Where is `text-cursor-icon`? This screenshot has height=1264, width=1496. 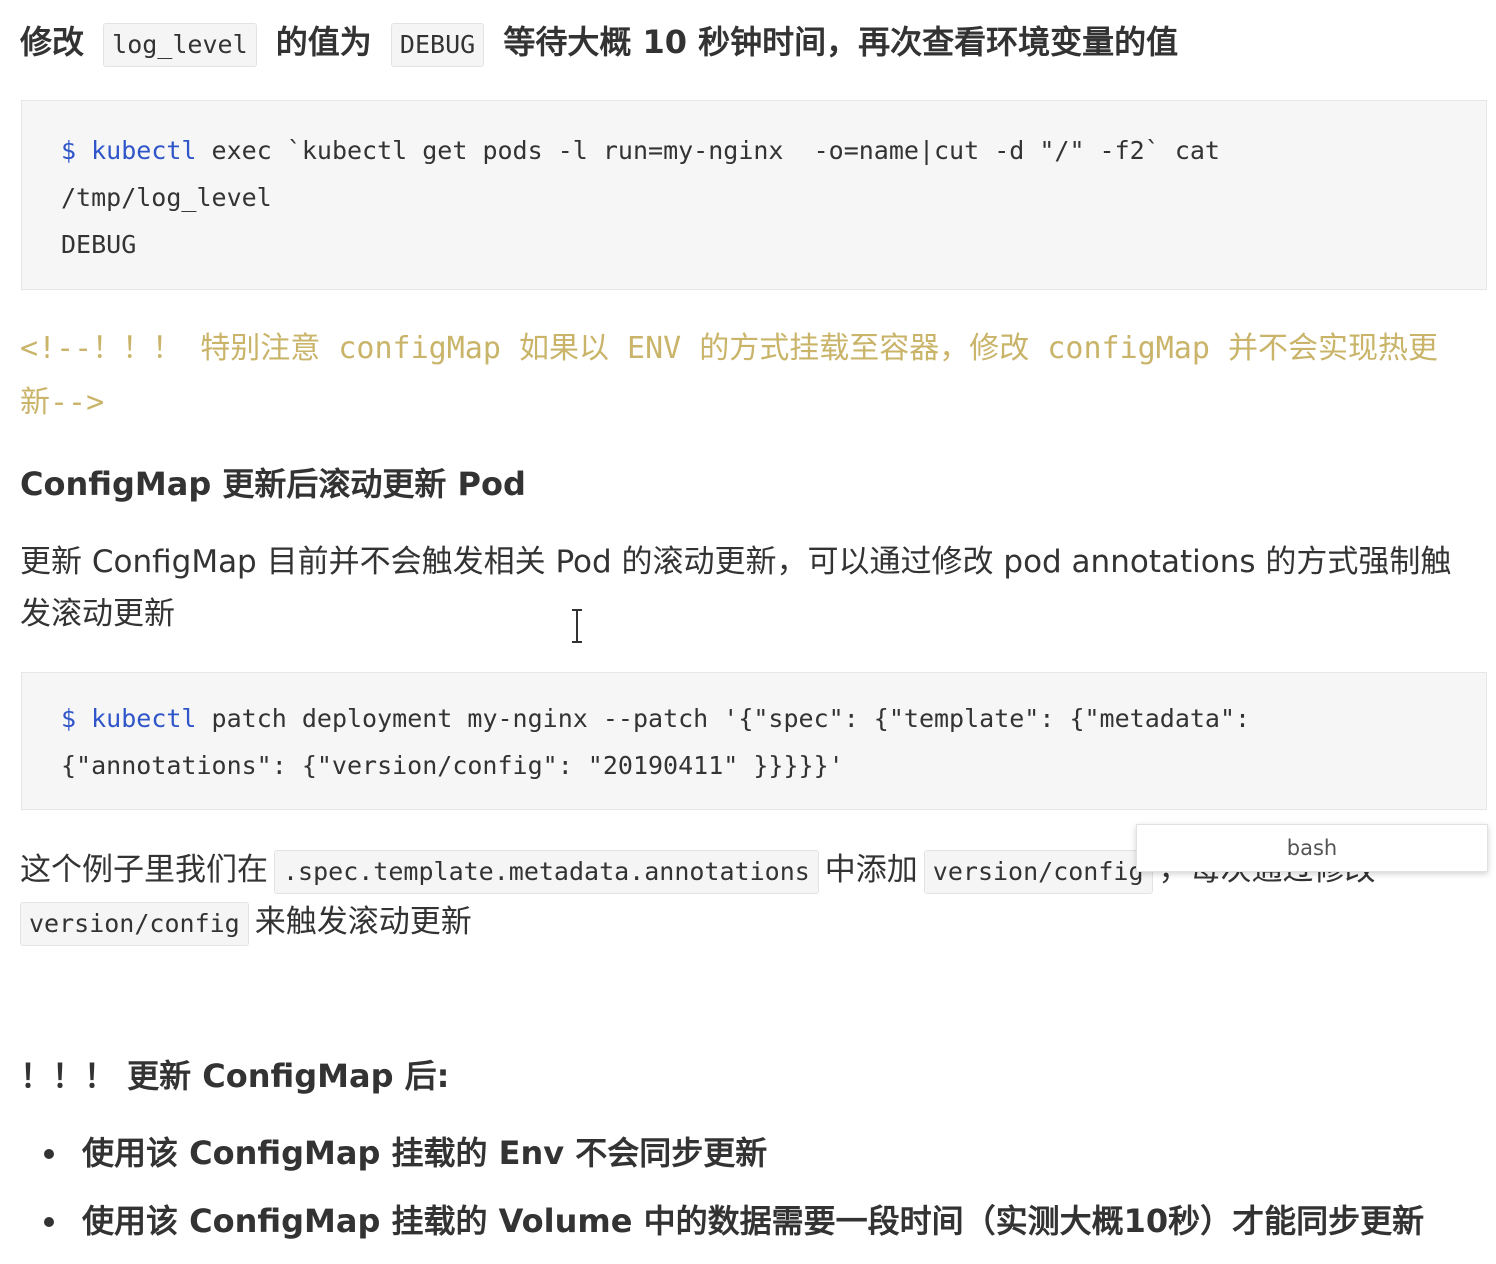 text-cursor-icon is located at coordinates (577, 626).